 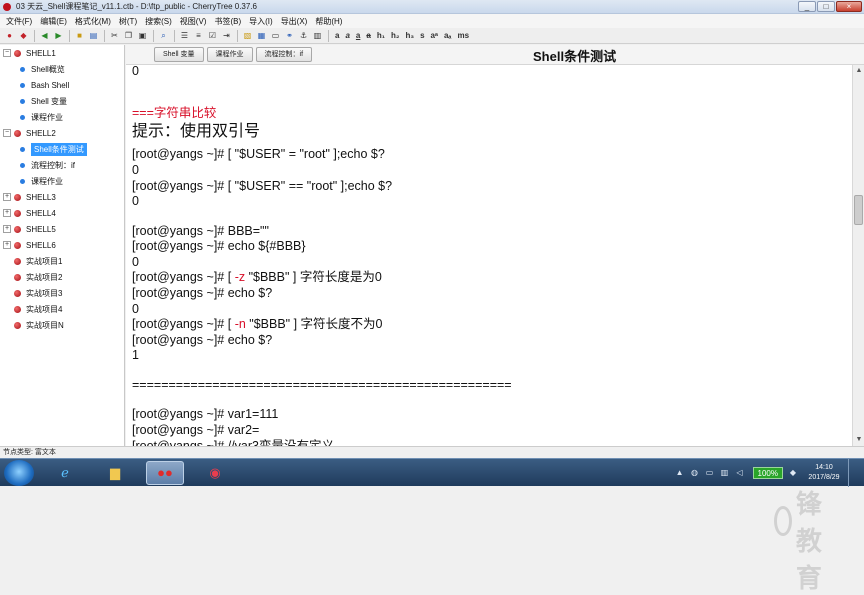 What do you see at coordinates (19, 21) in the screenshot?
I see `menu-file: 文件(F)` at bounding box center [19, 21].